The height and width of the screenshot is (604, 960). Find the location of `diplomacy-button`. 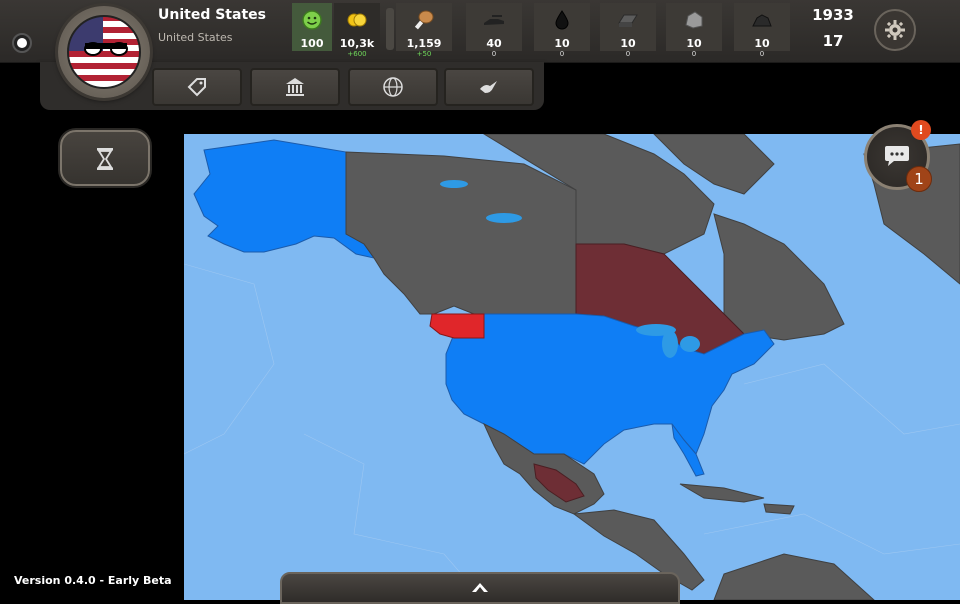

diplomacy-button is located at coordinates (393, 87).